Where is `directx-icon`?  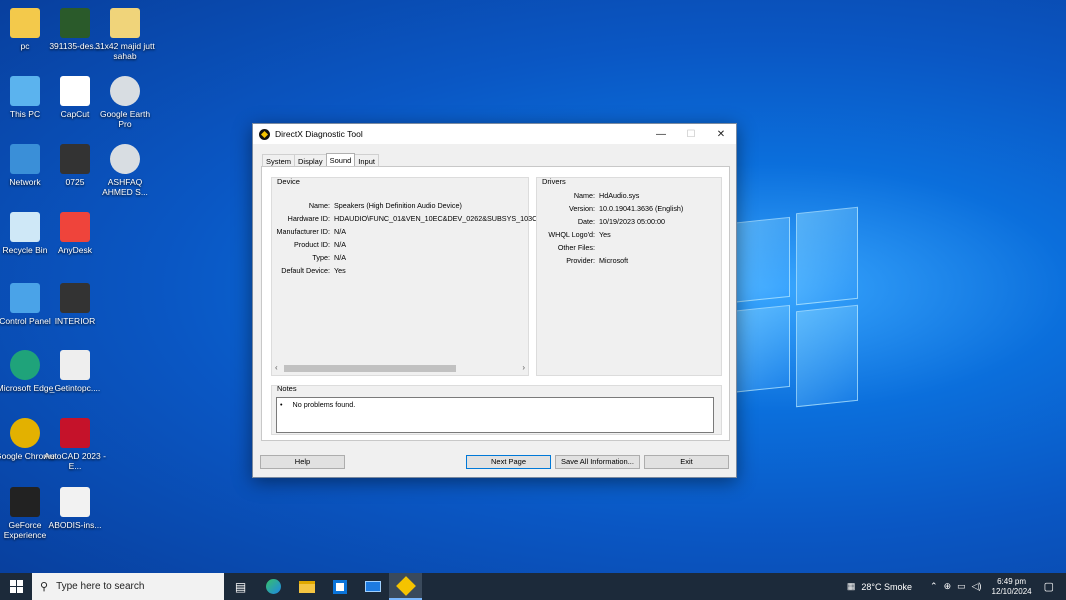
directx-icon is located at coordinates (264, 134).